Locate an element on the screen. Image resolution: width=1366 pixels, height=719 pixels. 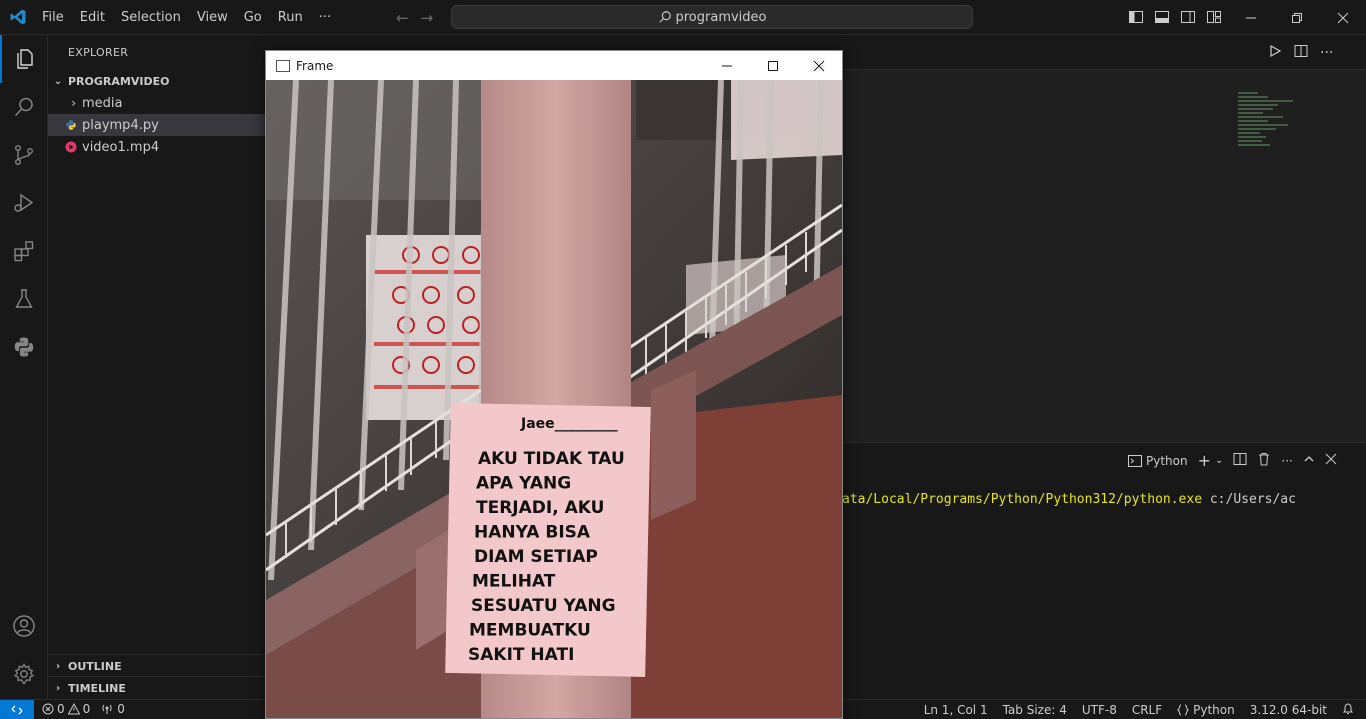
new-terminal-icon: + is located at coordinates (1204, 460).